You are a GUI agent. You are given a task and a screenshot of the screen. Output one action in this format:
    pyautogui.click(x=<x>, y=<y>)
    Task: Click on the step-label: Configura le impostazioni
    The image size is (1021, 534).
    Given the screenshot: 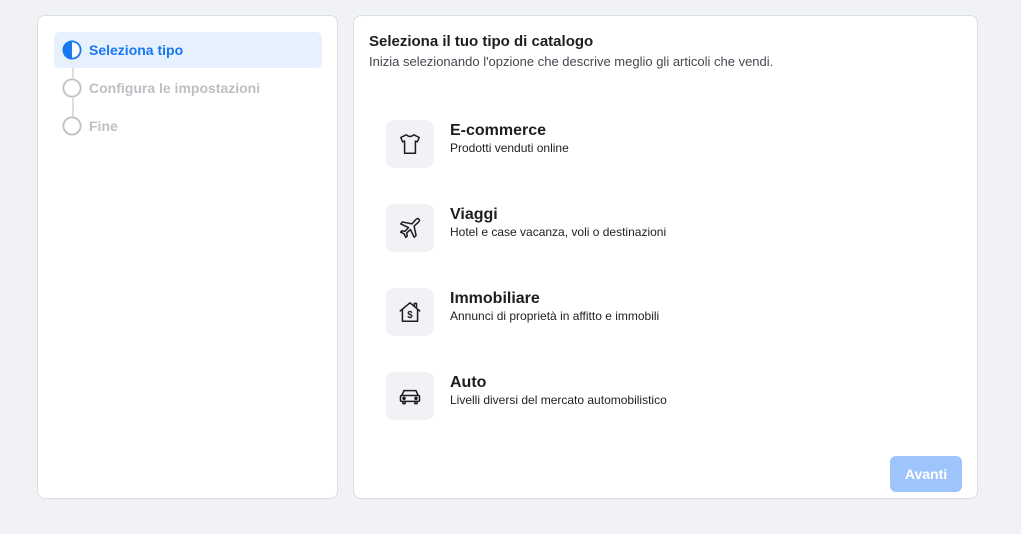 What is the action you would take?
    pyautogui.click(x=175, y=88)
    